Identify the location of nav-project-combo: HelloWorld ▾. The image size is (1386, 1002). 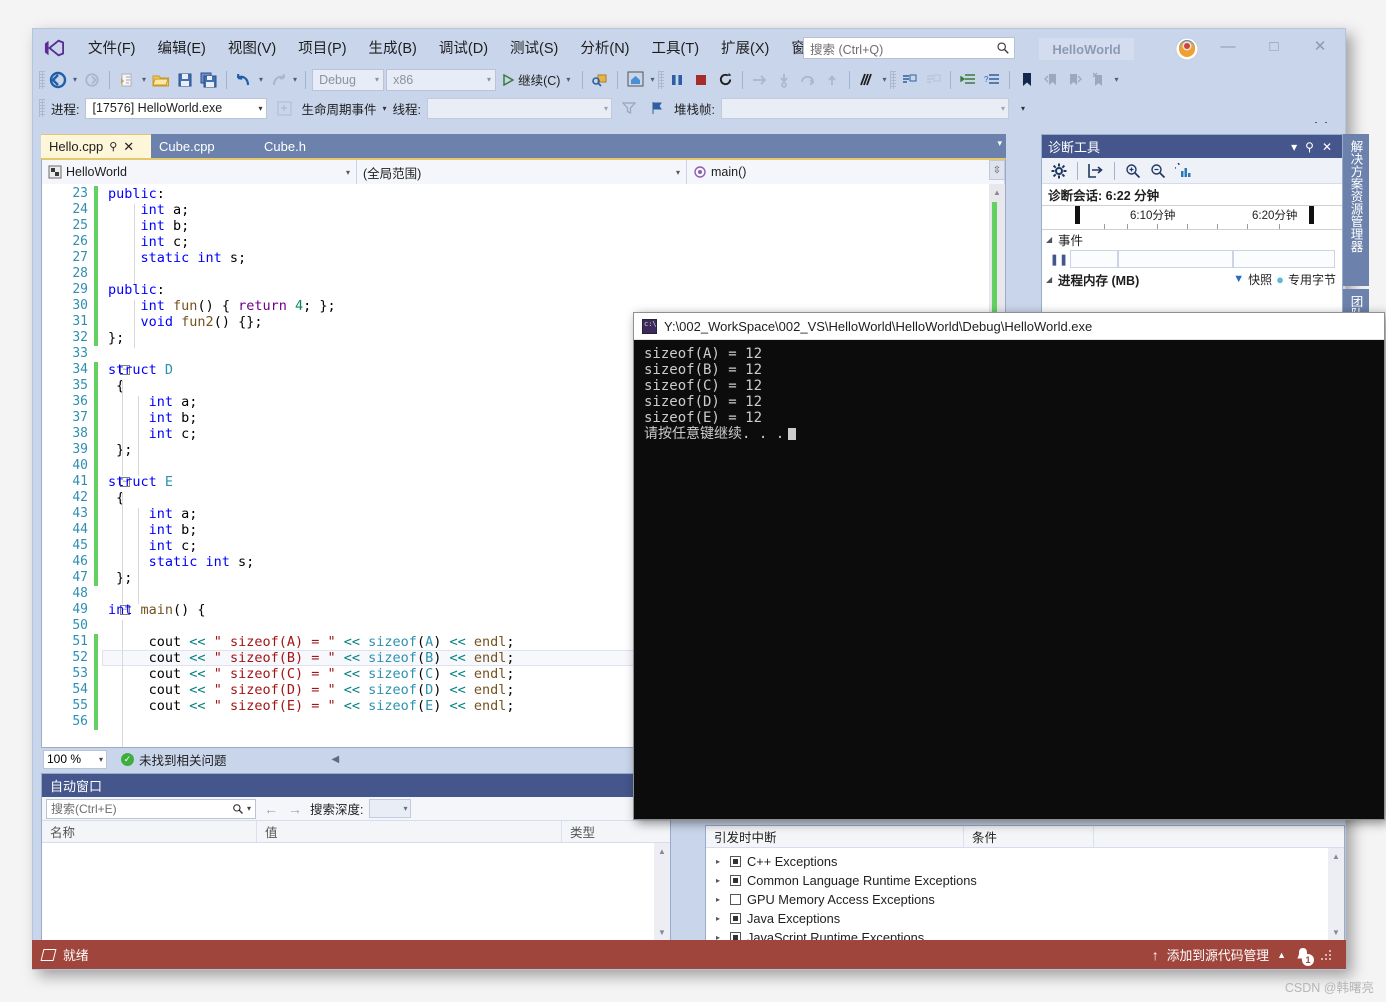
(199, 172).